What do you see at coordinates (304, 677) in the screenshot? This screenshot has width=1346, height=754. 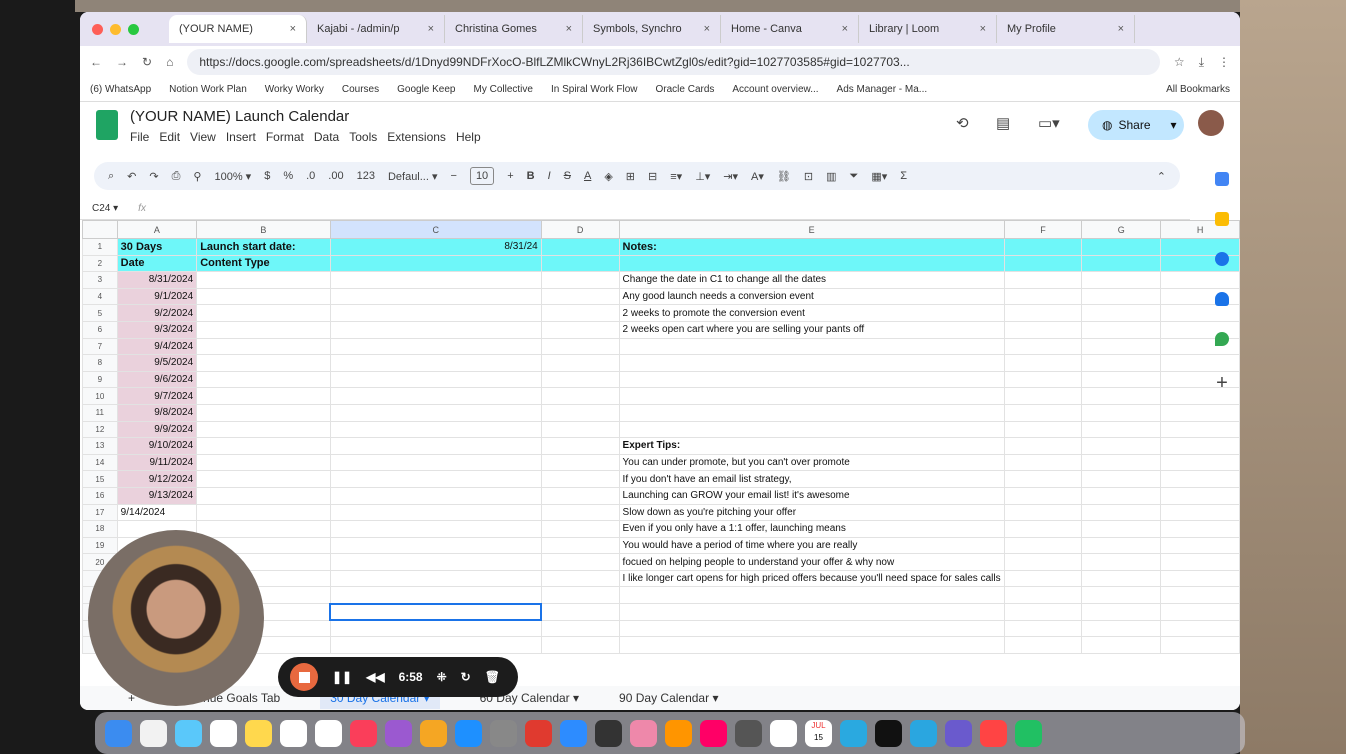 I see `stop-recording-button` at bounding box center [304, 677].